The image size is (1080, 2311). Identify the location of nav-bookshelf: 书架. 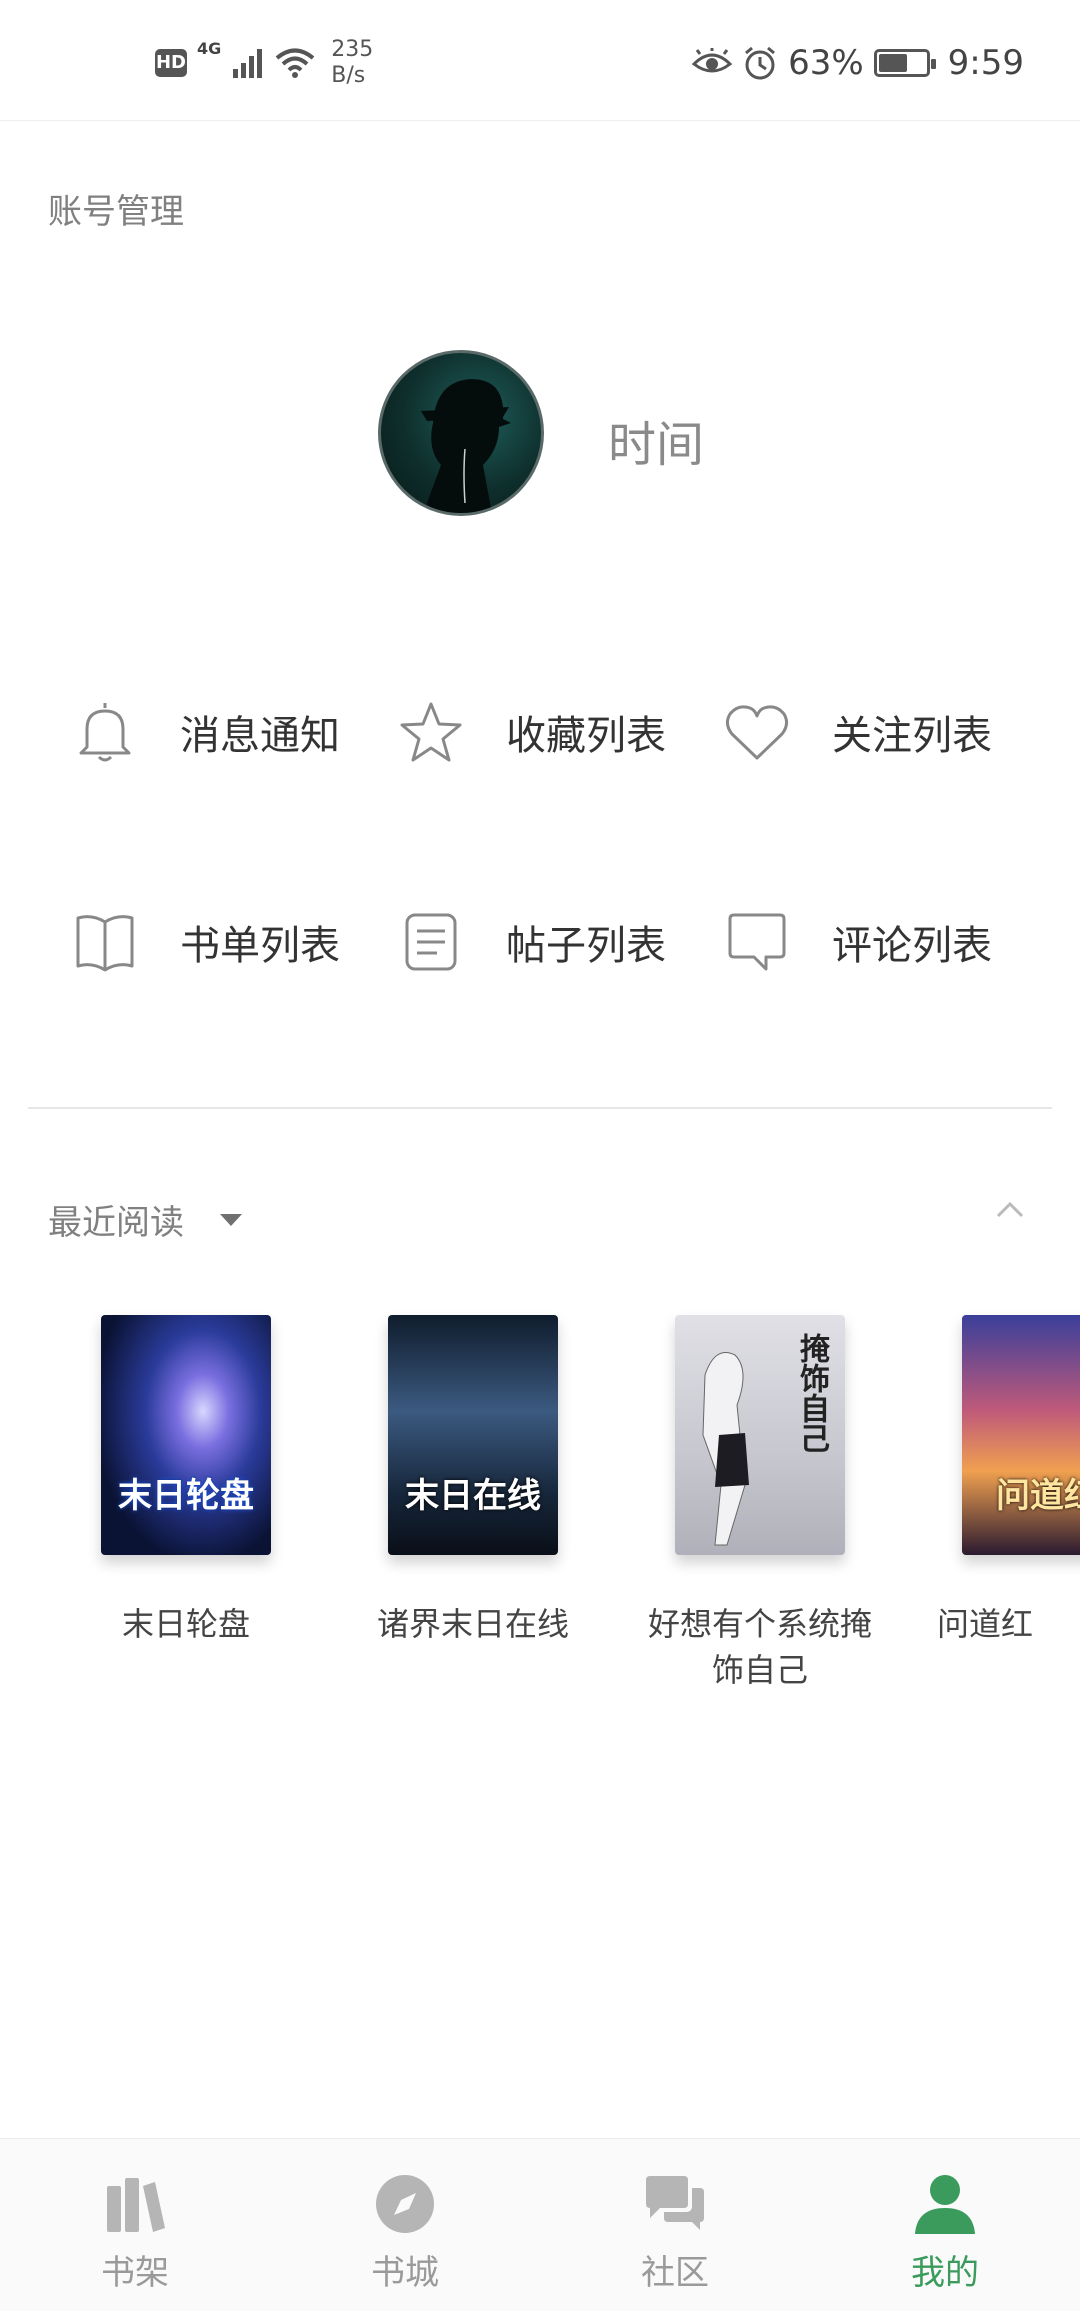
(135, 2231).